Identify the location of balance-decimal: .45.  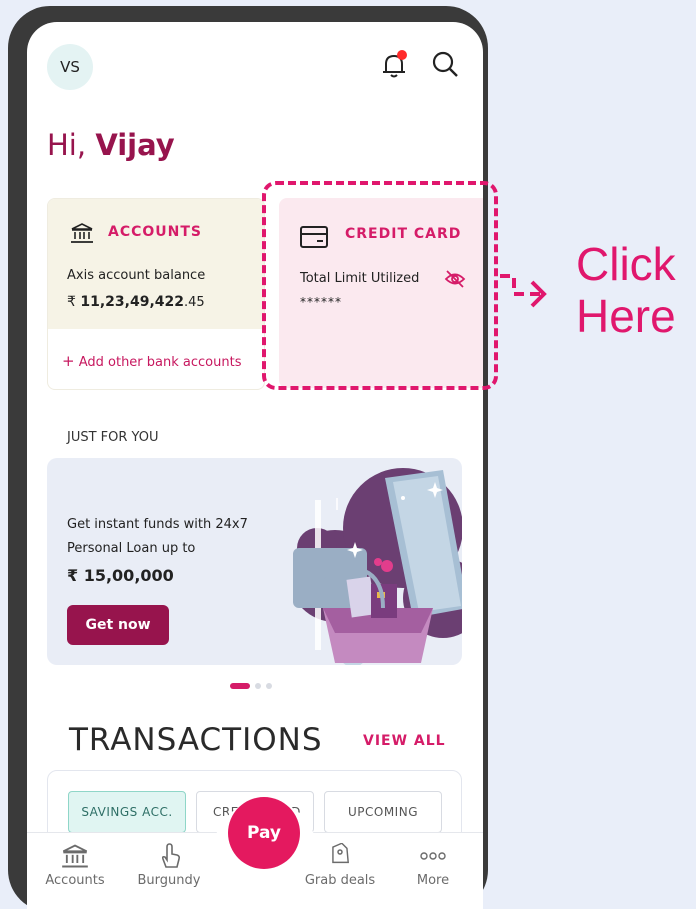
(194, 302).